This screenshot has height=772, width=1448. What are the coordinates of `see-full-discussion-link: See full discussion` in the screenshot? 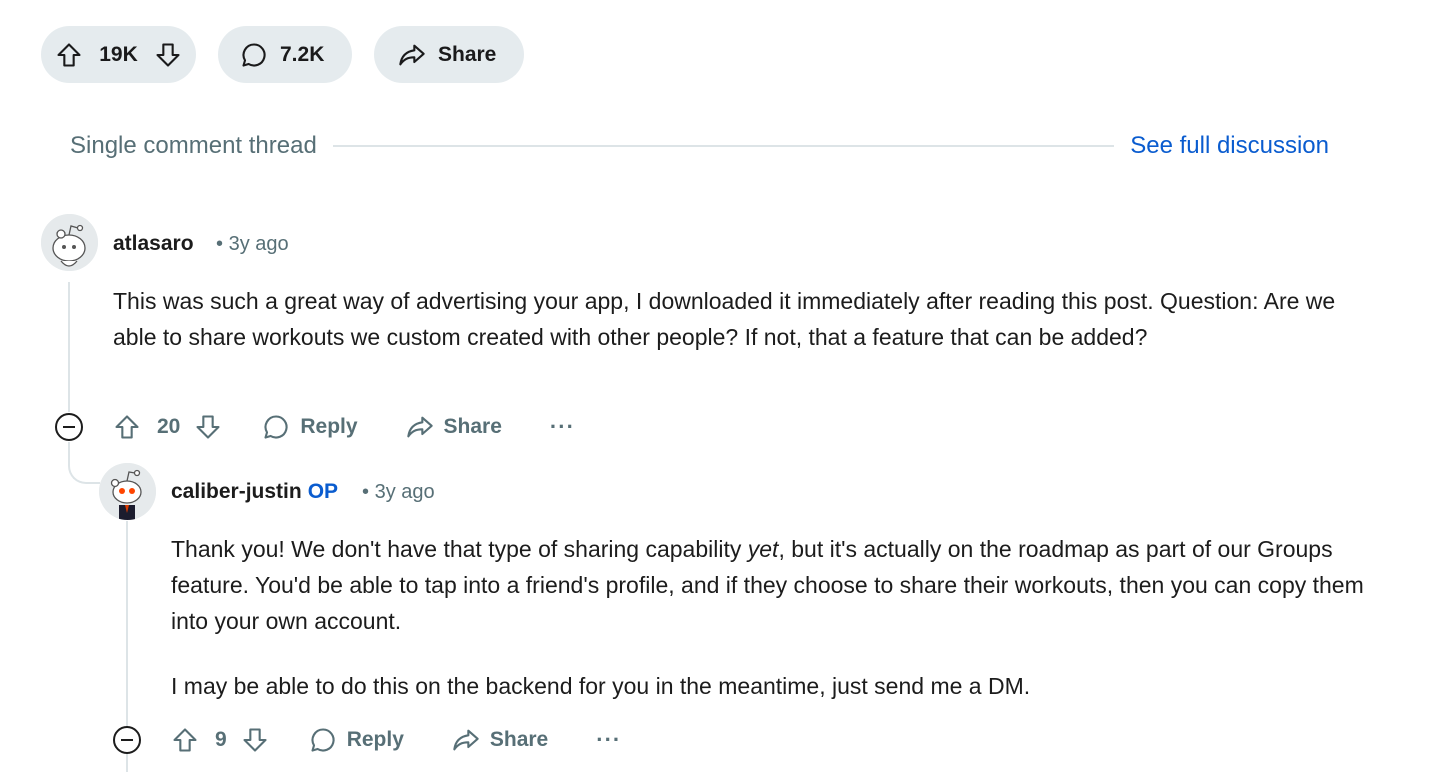 It's located at (1229, 146).